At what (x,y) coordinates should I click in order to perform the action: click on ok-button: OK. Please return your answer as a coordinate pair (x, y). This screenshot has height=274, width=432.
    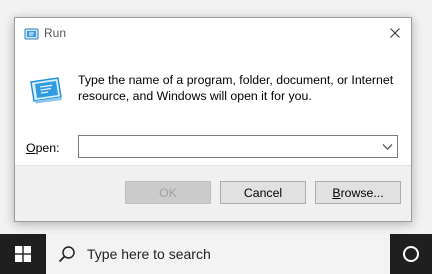
    Looking at the image, I should click on (168, 192).